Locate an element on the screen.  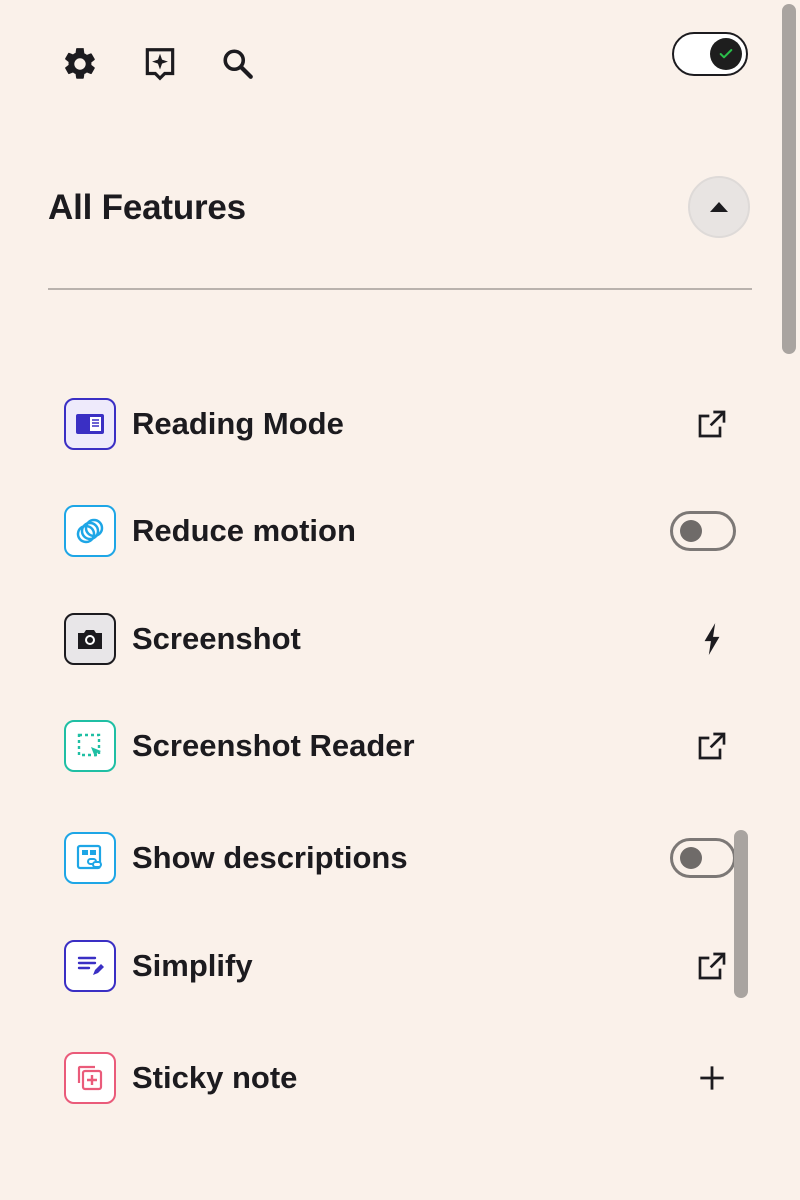
reading-mode-icon is located at coordinates (90, 424).